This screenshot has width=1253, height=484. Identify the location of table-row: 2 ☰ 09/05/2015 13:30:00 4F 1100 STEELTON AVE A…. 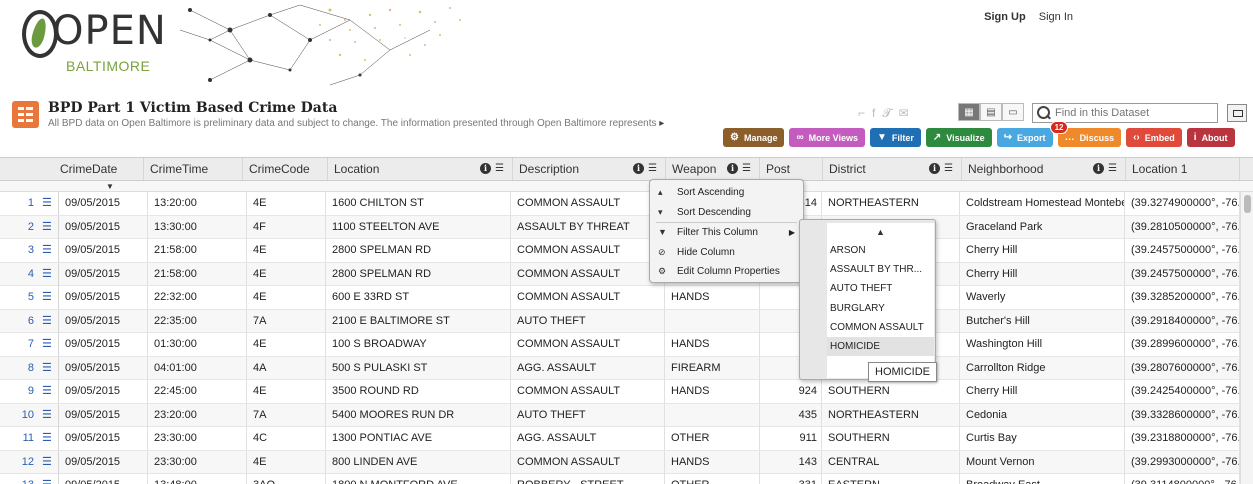
(620, 227).